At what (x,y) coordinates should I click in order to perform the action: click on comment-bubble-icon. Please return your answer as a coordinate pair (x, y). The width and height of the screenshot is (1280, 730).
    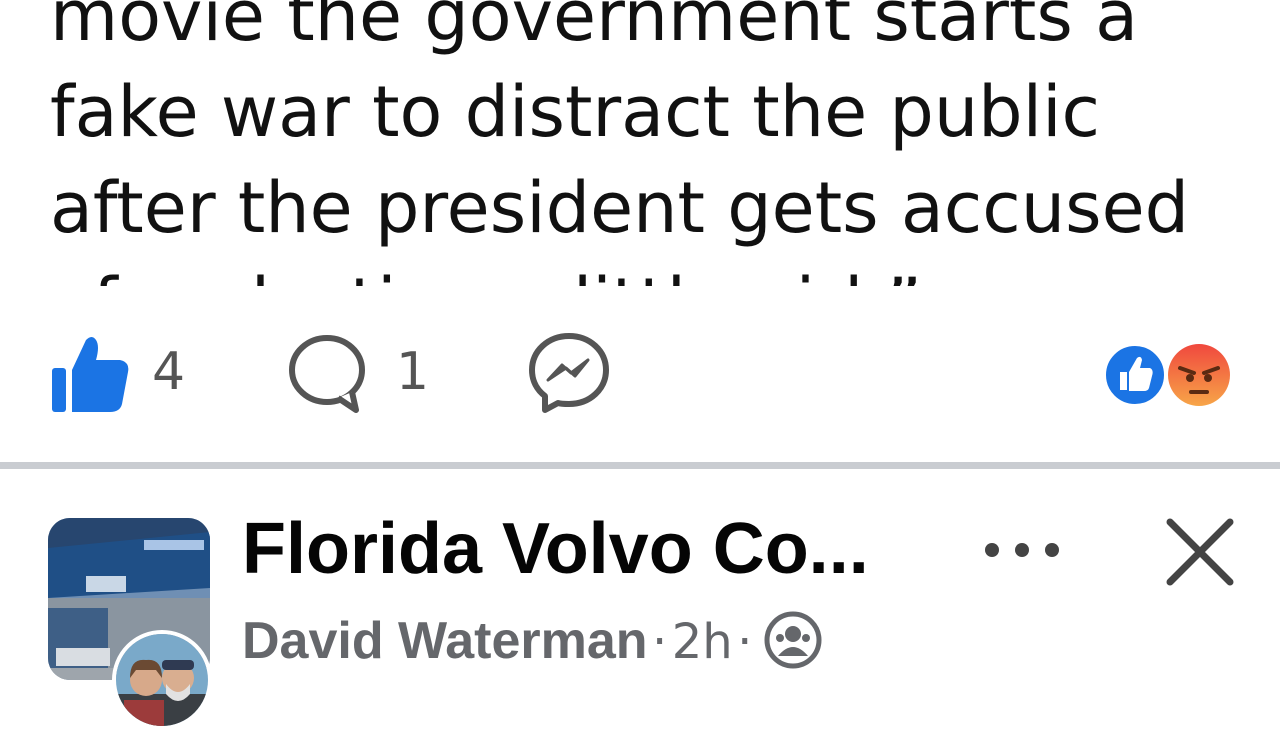
    Looking at the image, I should click on (327, 374).